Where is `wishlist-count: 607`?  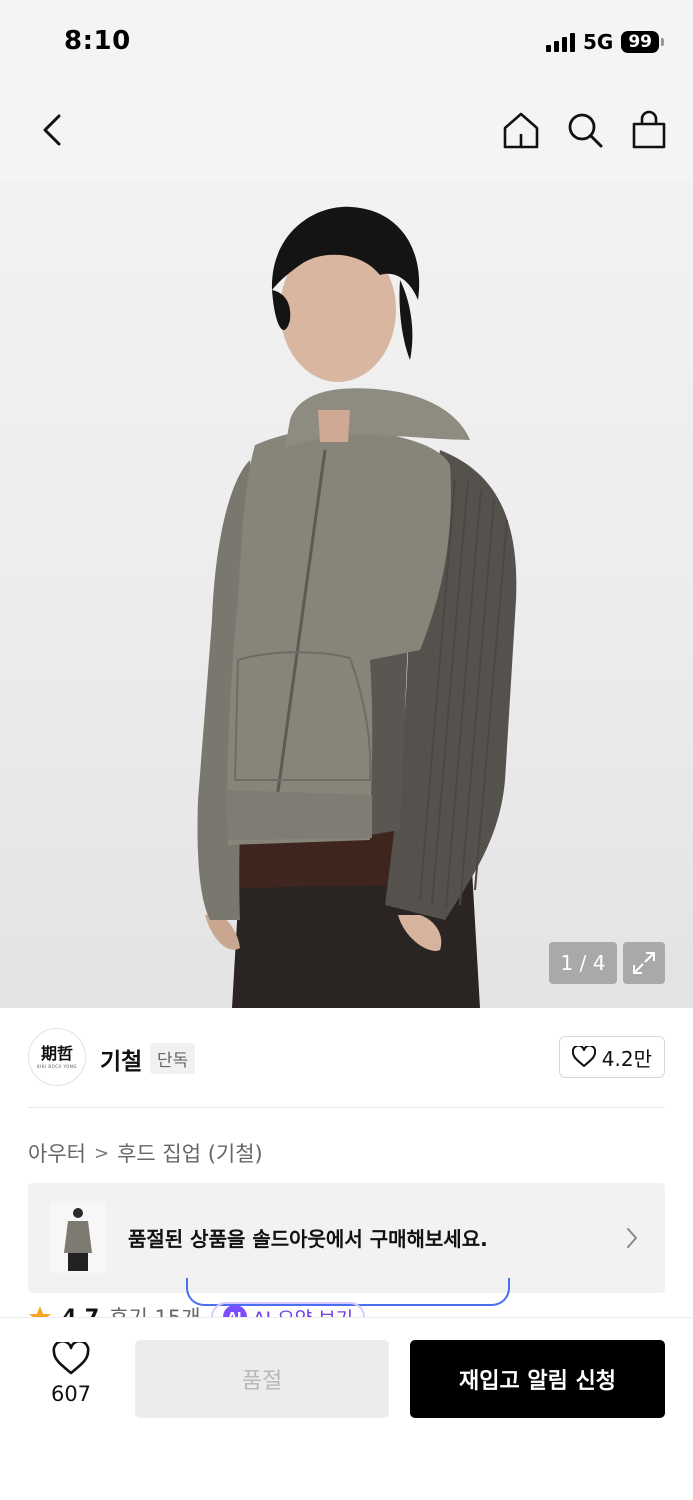
wishlist-count: 607 is located at coordinates (71, 1394).